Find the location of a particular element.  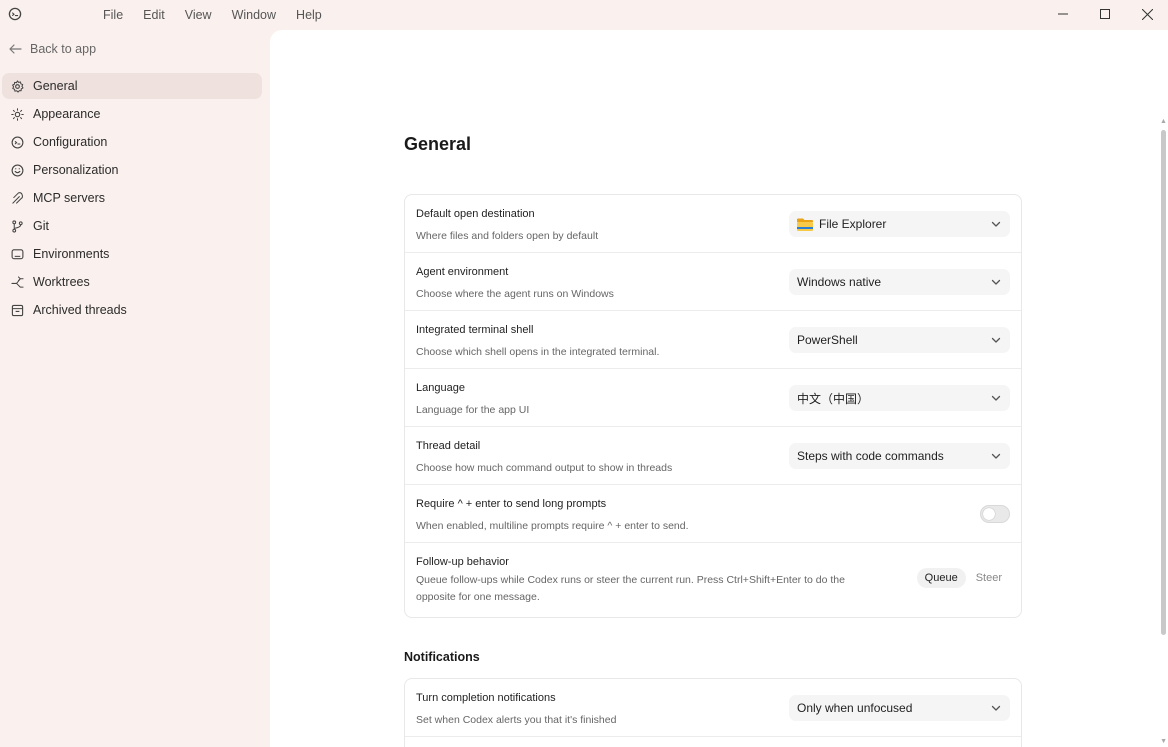

select-value: 中文（中国） is located at coordinates (833, 398).